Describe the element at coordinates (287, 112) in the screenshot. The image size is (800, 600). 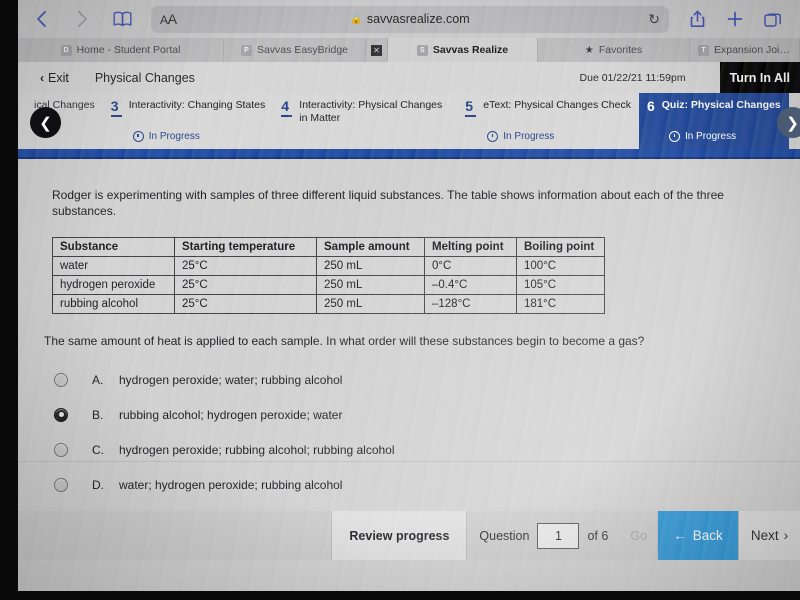
I see `step-number: 4` at that location.